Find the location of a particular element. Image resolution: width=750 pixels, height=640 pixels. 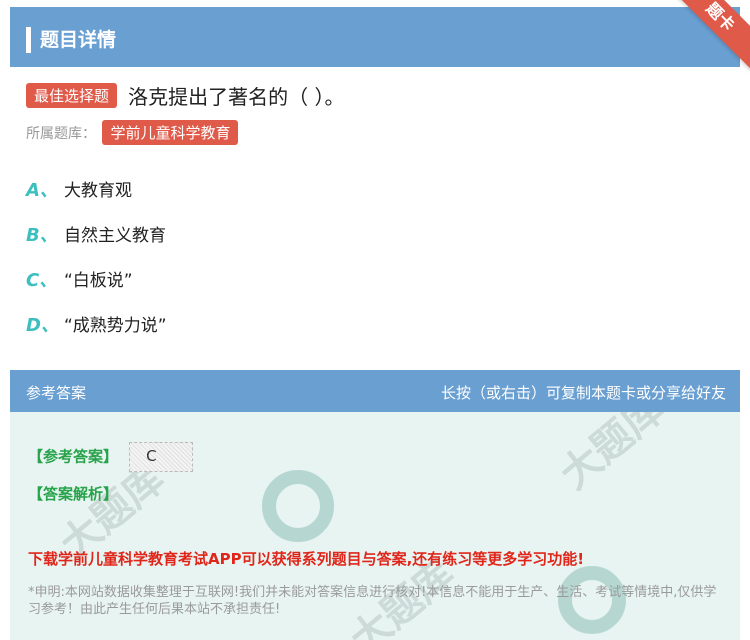

analysis-label: 【答案解析】 is located at coordinates (73, 494).